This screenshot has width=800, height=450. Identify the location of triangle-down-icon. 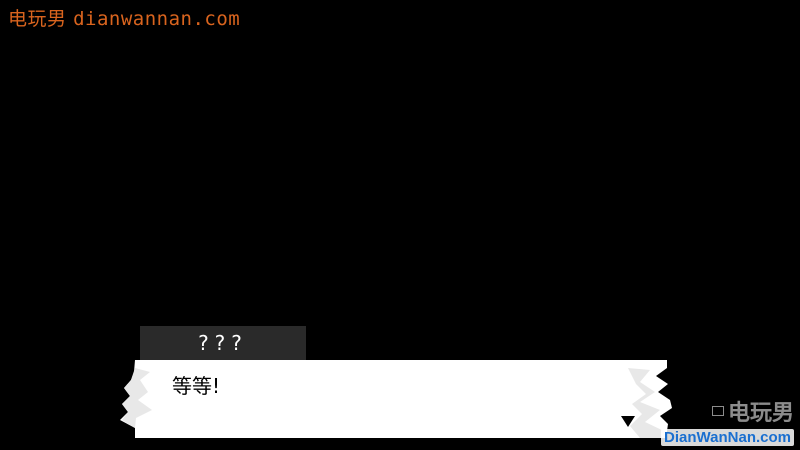
(628, 421).